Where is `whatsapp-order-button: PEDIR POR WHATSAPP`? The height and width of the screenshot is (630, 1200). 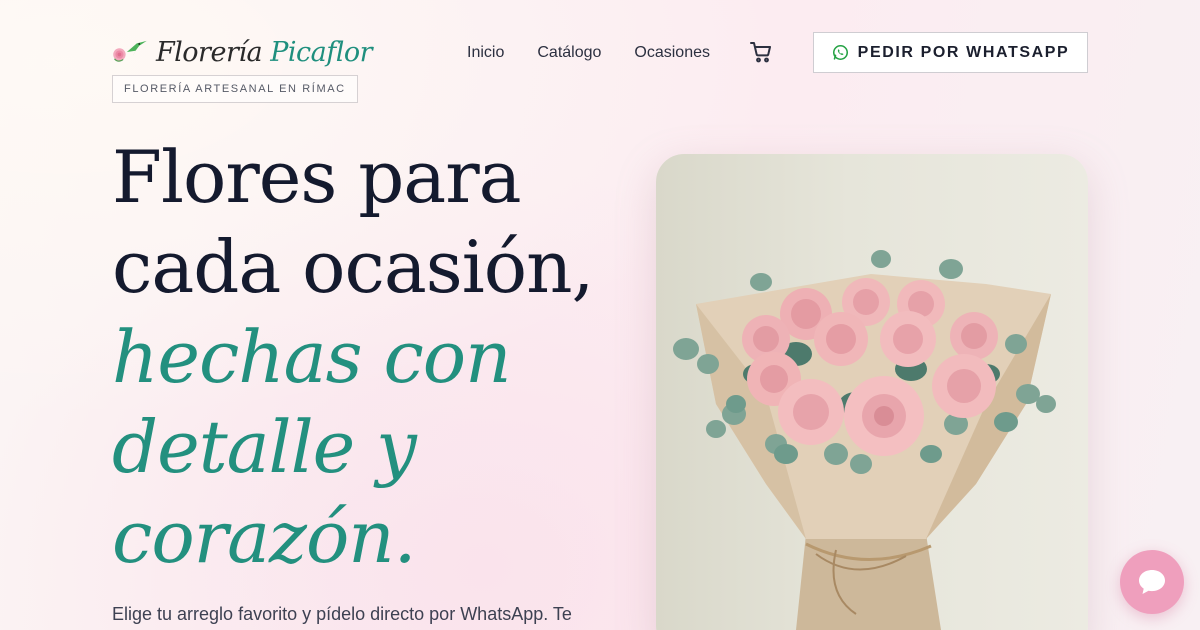 whatsapp-order-button: PEDIR POR WHATSAPP is located at coordinates (950, 52).